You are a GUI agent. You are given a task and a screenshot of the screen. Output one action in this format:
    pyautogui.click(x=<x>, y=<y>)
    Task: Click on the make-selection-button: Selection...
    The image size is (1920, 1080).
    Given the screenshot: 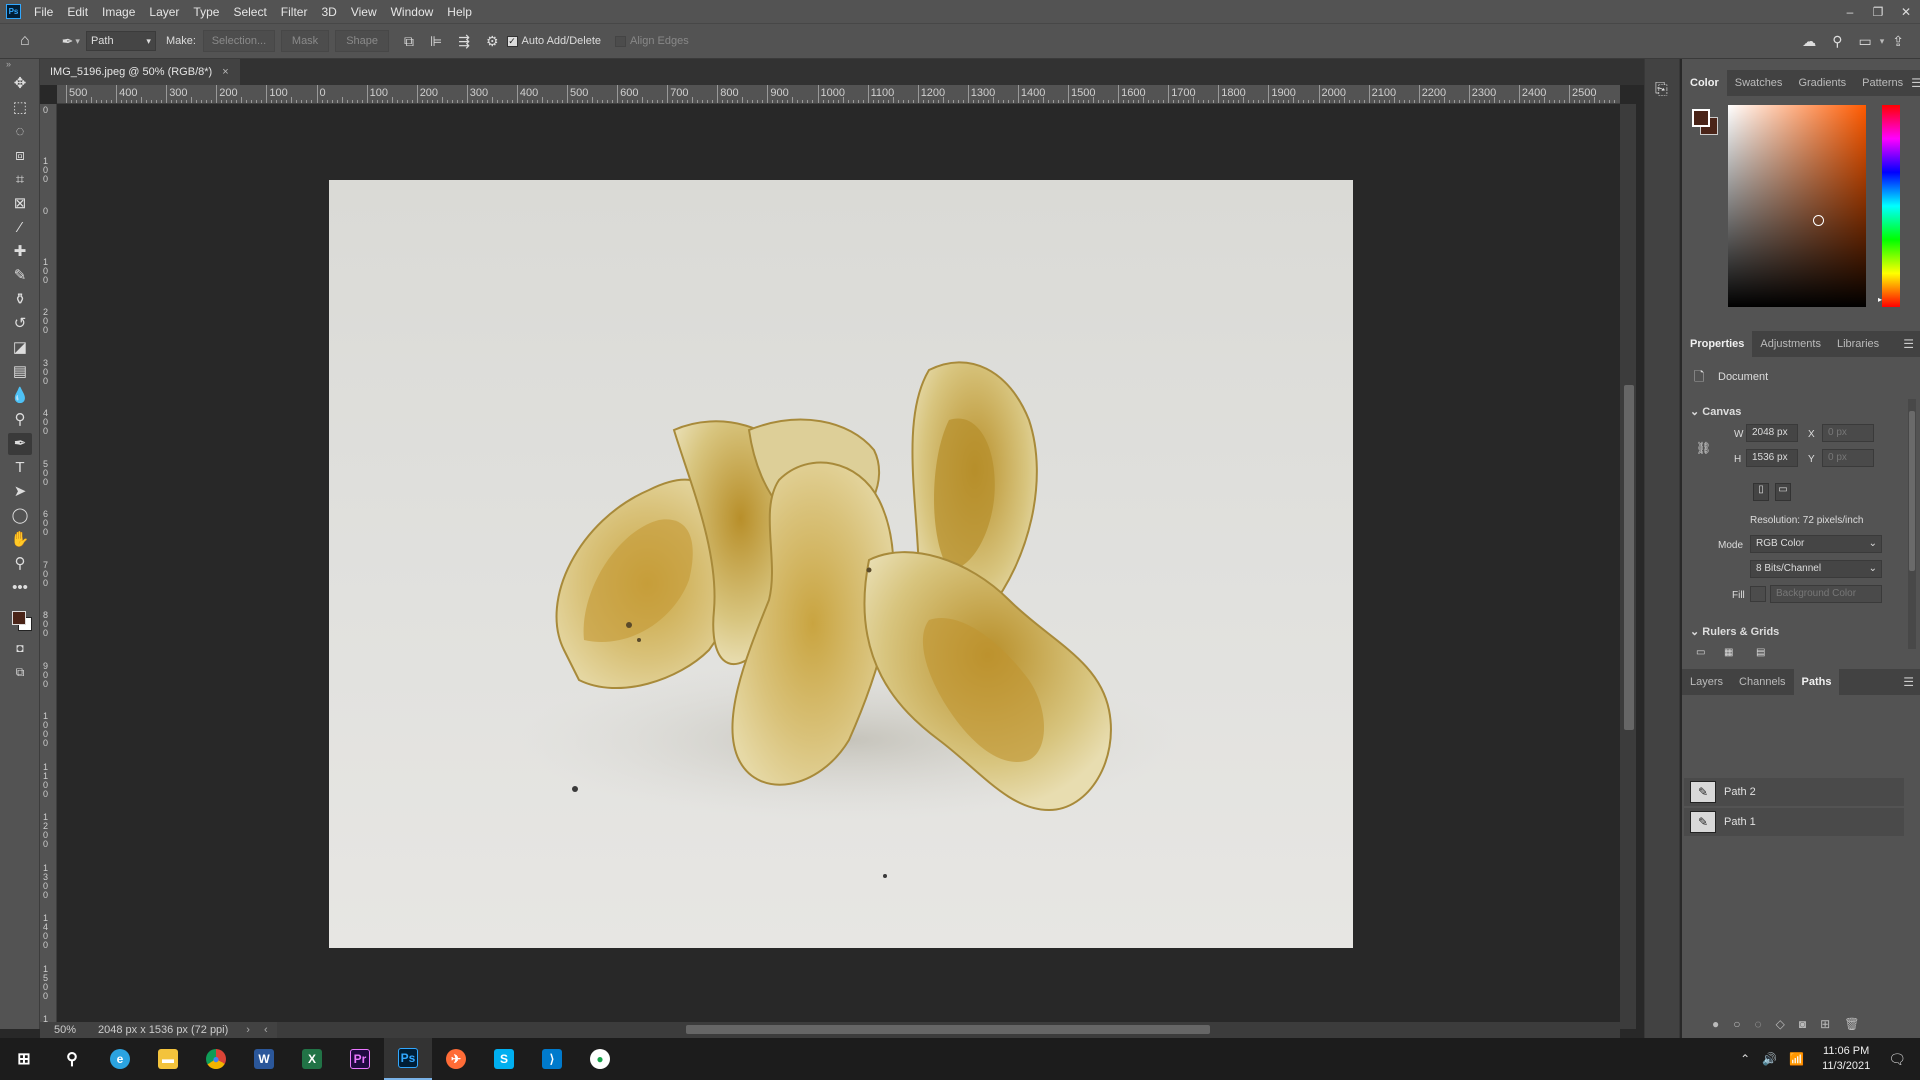 What is the action you would take?
    pyautogui.click(x=238, y=41)
    